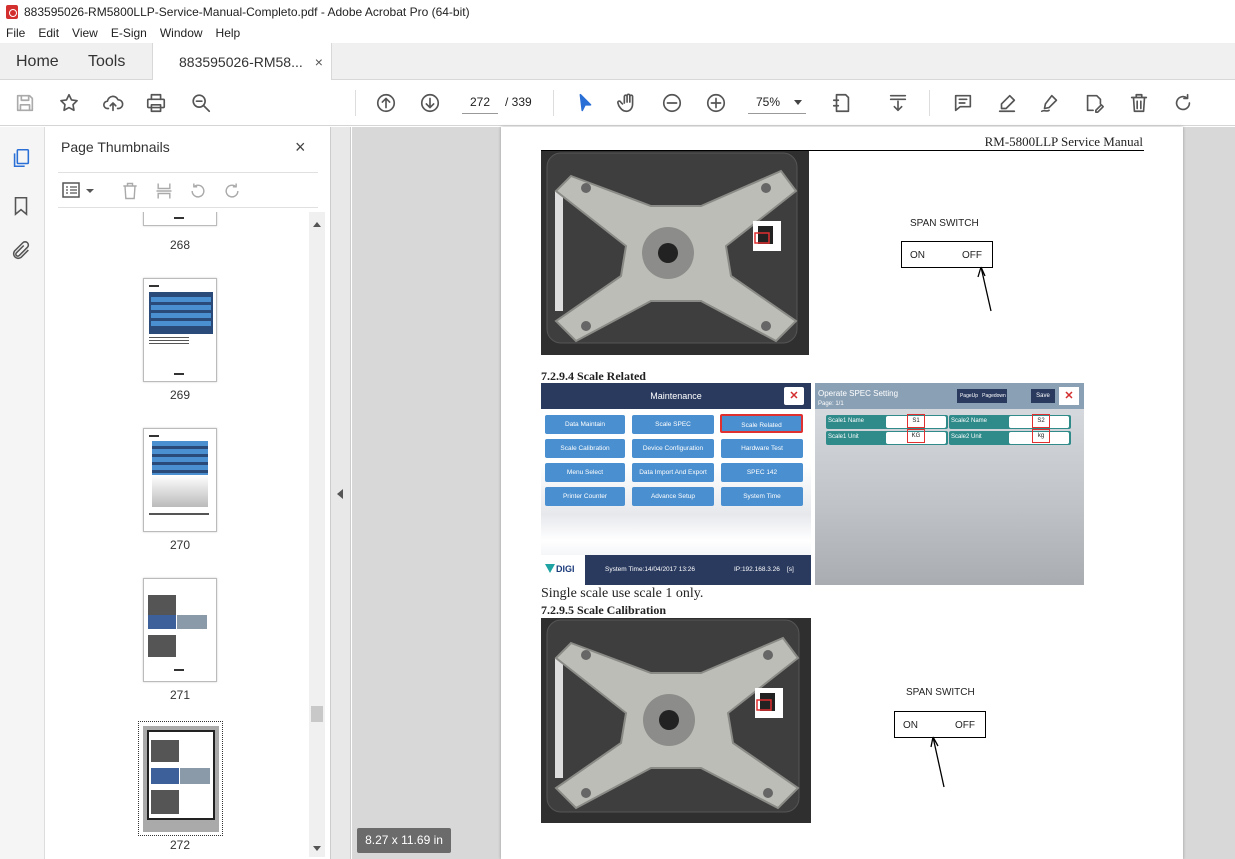 Image resolution: width=1235 pixels, height=859 pixels. What do you see at coordinates (969, 421) in the screenshot?
I see `spec-label: Scale2 Name` at bounding box center [969, 421].